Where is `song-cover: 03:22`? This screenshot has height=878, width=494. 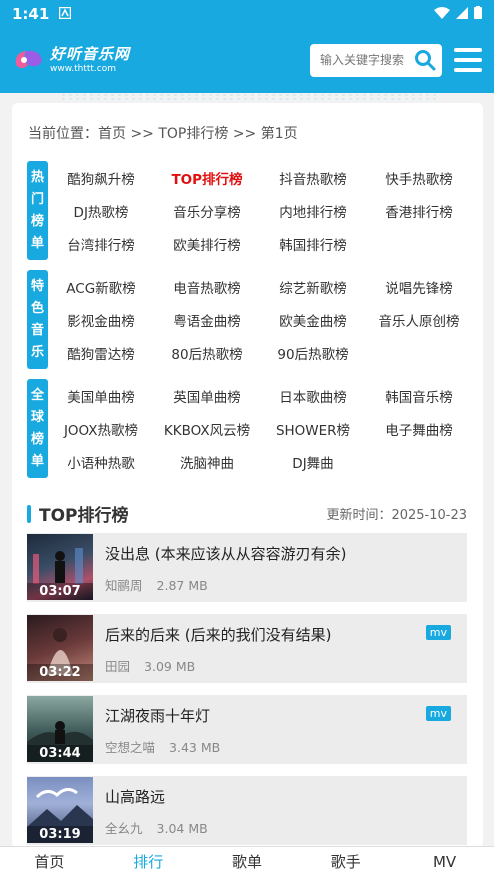
song-cover: 03:22 is located at coordinates (60, 648).